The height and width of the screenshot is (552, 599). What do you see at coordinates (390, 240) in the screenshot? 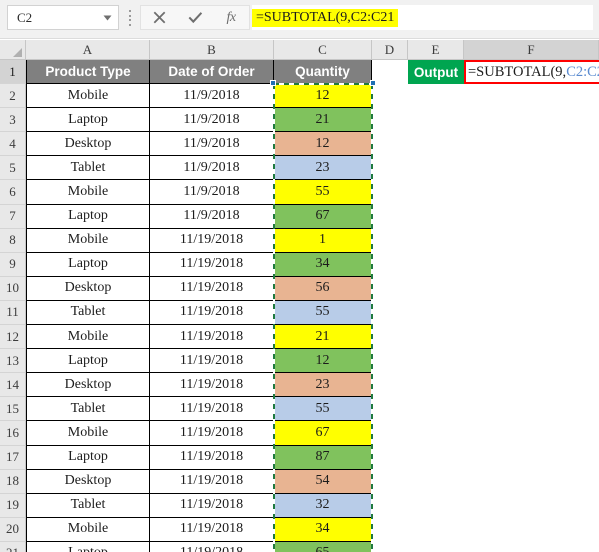
I see `cell-d8` at bounding box center [390, 240].